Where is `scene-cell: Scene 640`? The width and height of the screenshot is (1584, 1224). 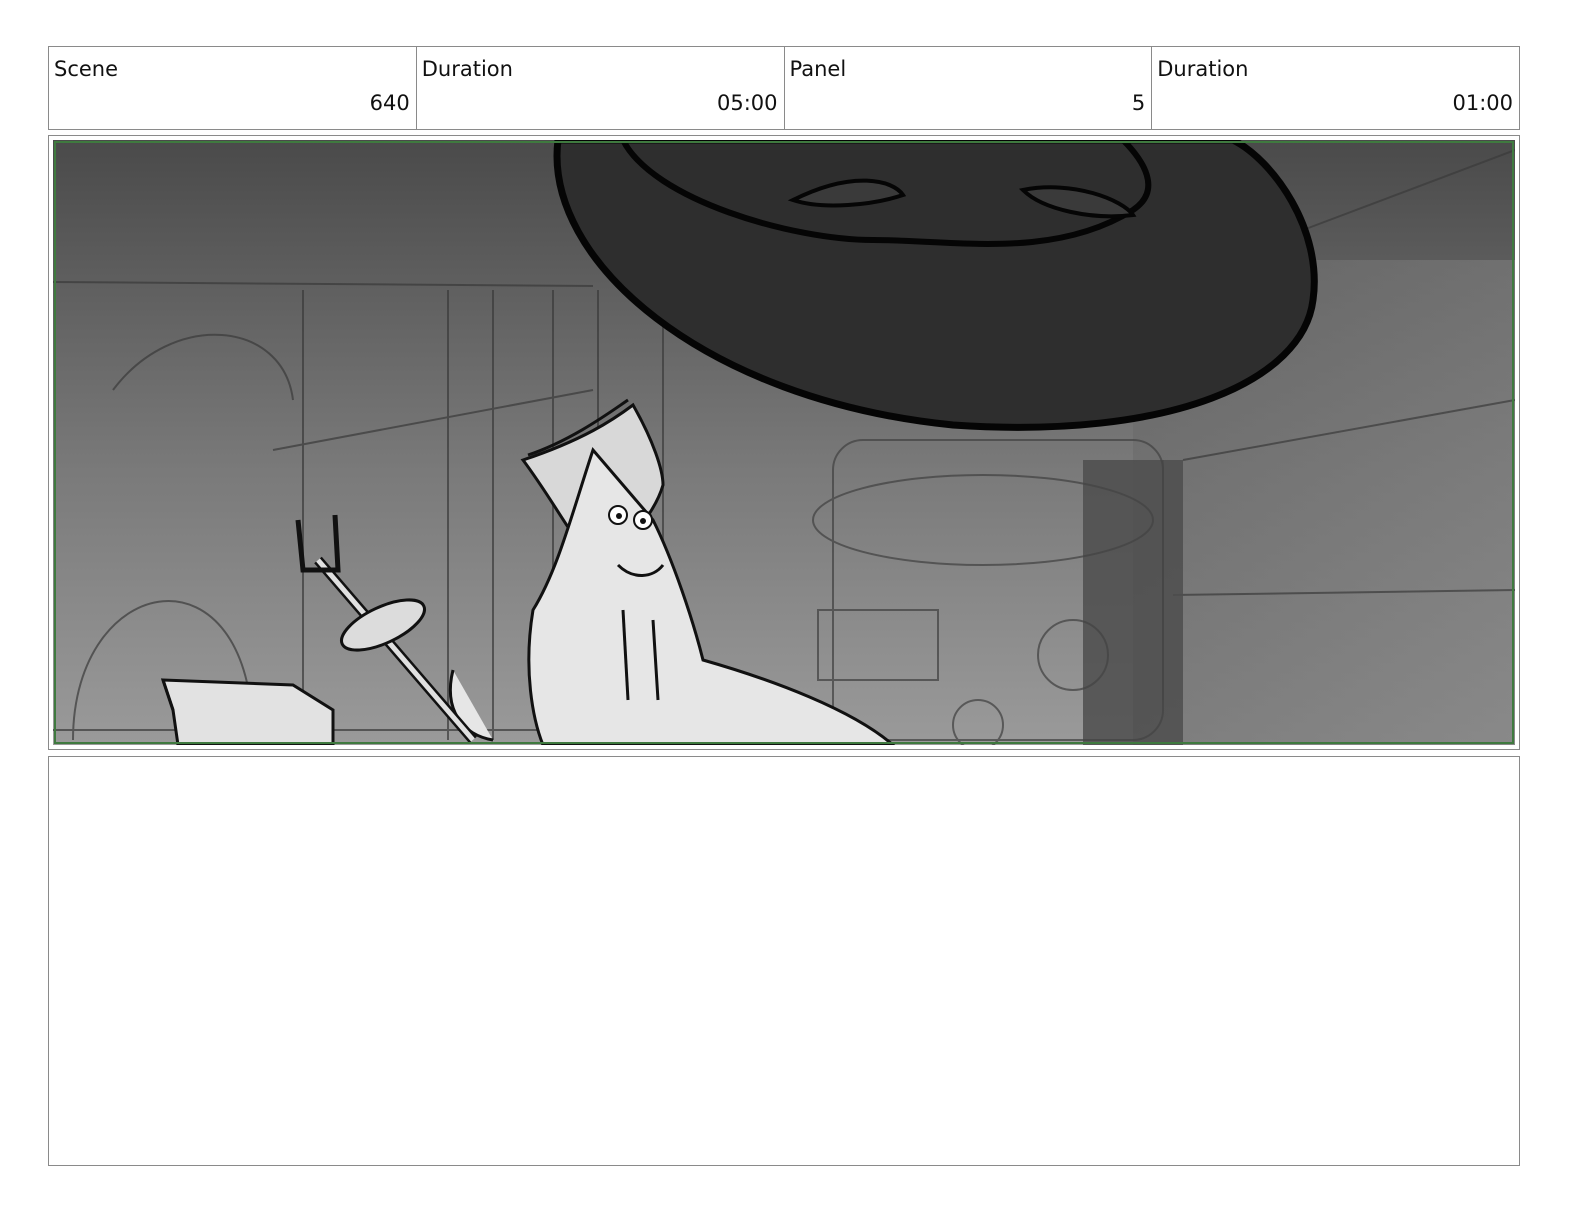 scene-cell: Scene 640 is located at coordinates (233, 88).